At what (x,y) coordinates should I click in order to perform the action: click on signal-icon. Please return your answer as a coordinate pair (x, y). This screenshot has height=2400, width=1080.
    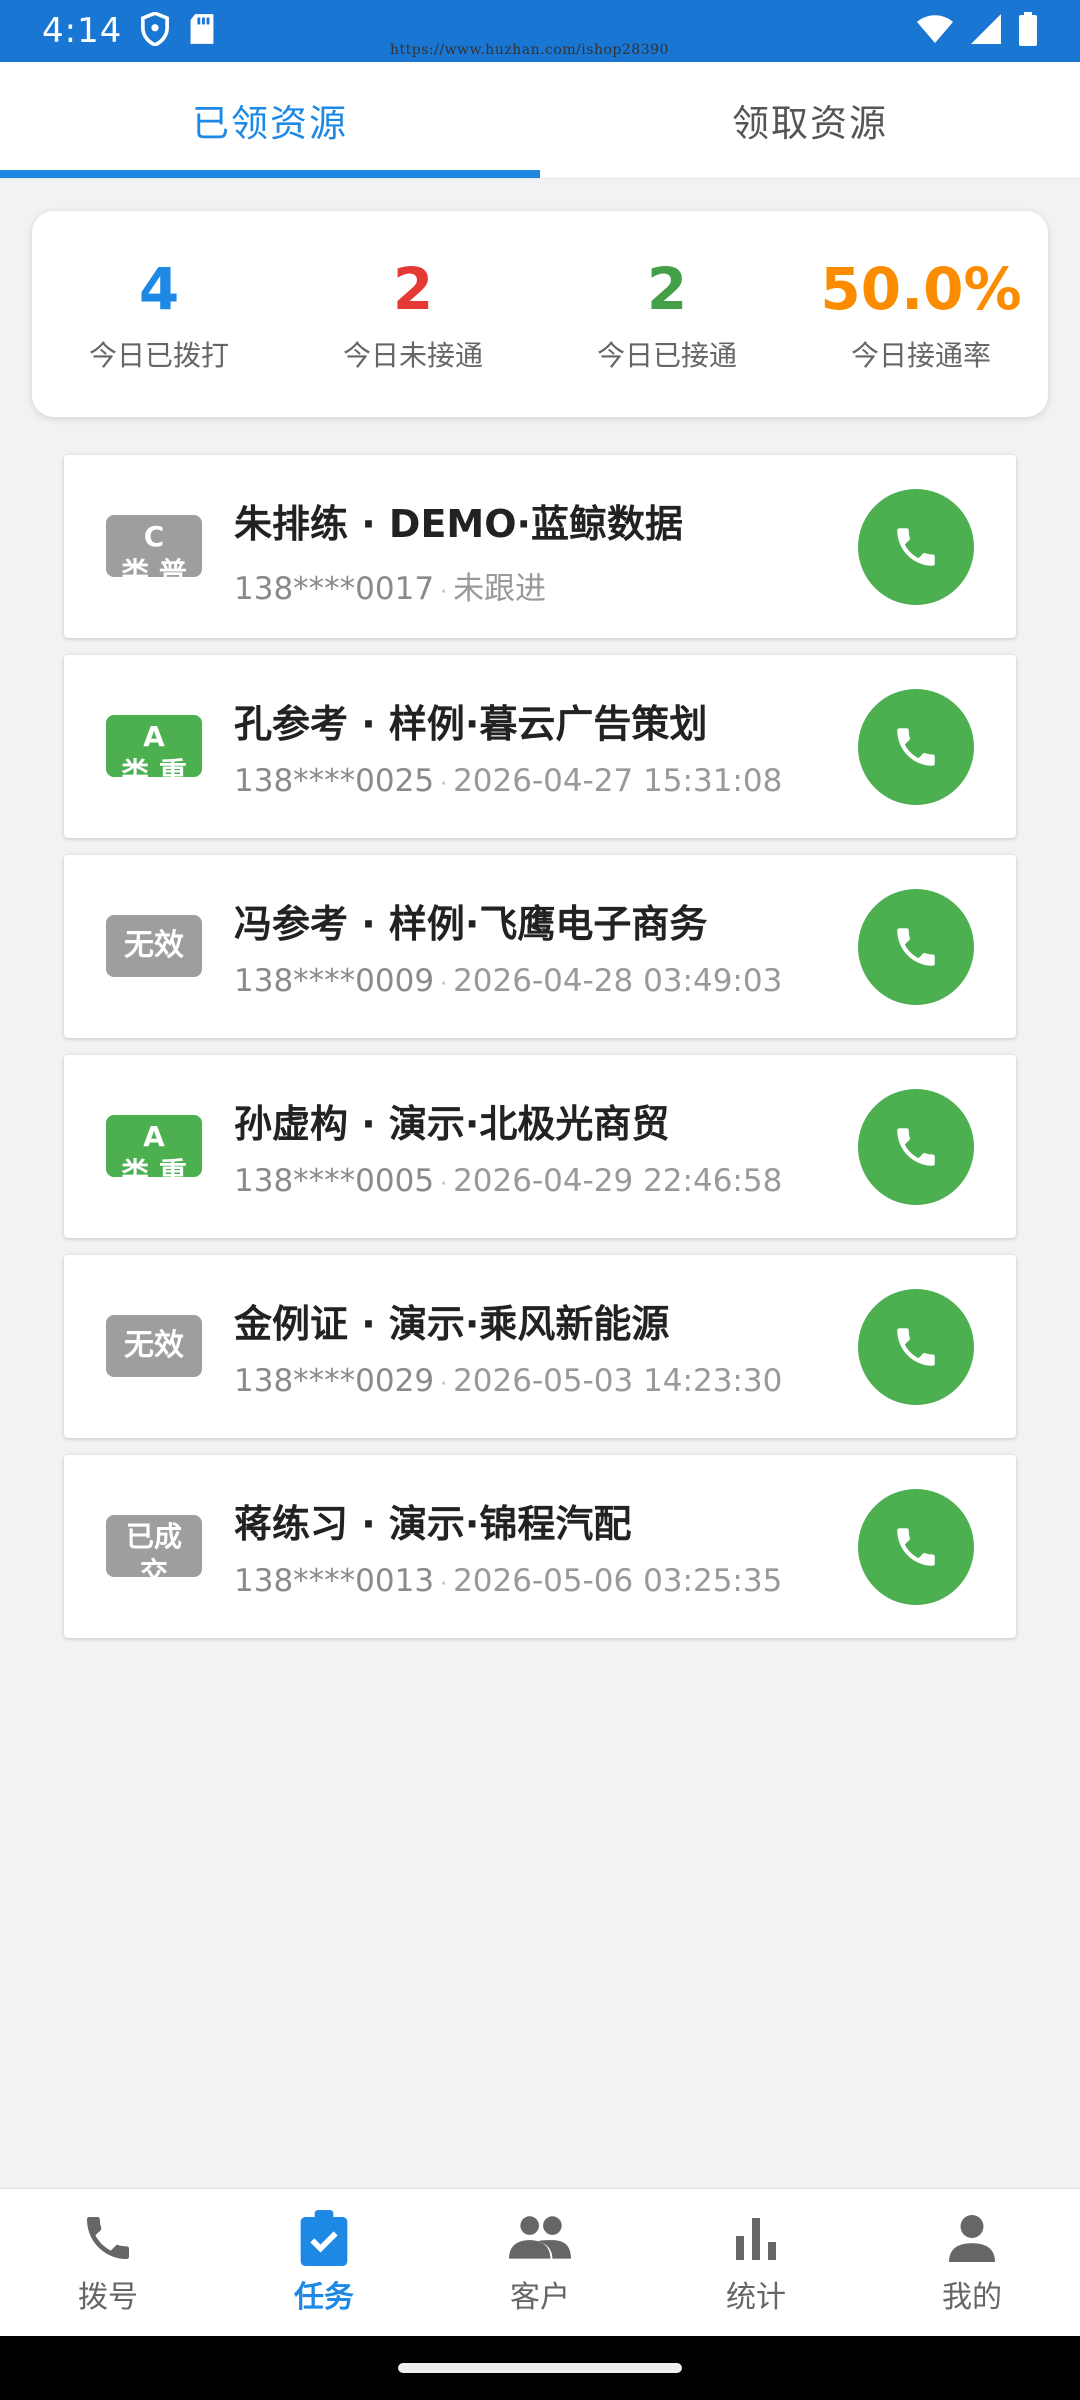
    Looking at the image, I should click on (986, 31).